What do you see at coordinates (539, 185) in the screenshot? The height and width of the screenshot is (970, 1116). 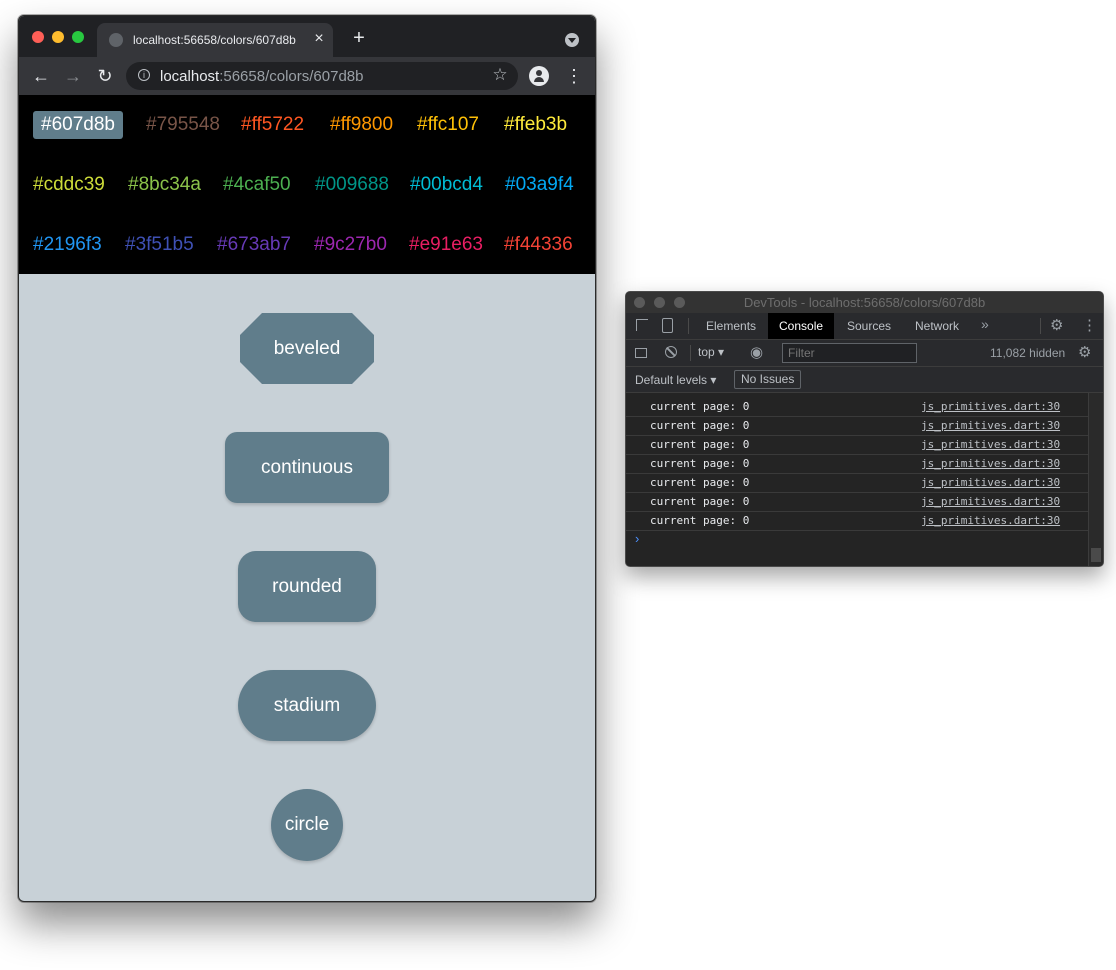 I see `color-chip: #03a9f4` at bounding box center [539, 185].